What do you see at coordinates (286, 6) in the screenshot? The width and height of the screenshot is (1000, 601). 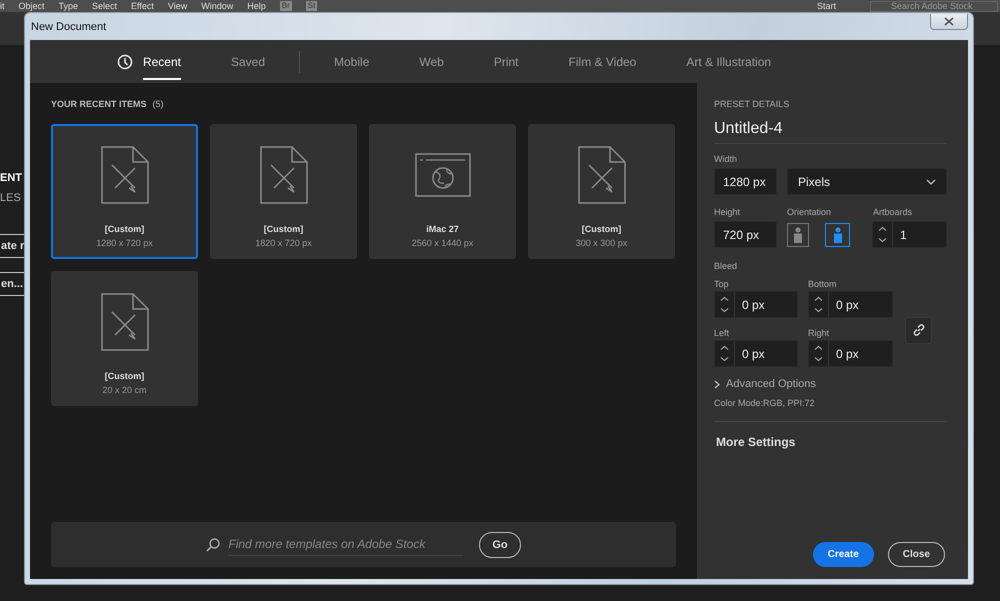 I see `app-badge: Br` at bounding box center [286, 6].